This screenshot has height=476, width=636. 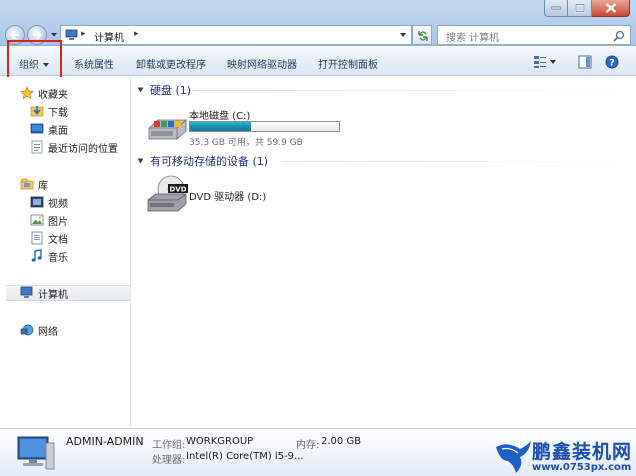 What do you see at coordinates (27, 184) in the screenshot?
I see `library-icon` at bounding box center [27, 184].